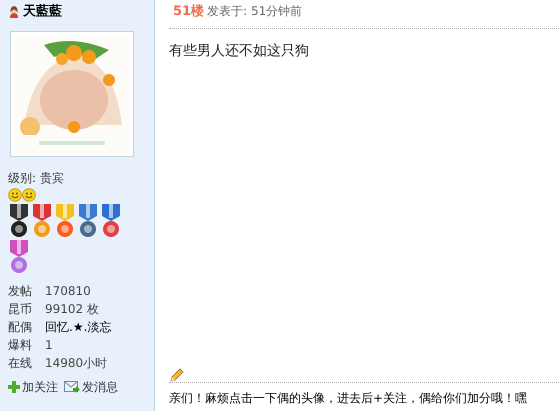 The width and height of the screenshot is (559, 411). What do you see at coordinates (177, 375) in the screenshot?
I see `pencil-icon` at bounding box center [177, 375].